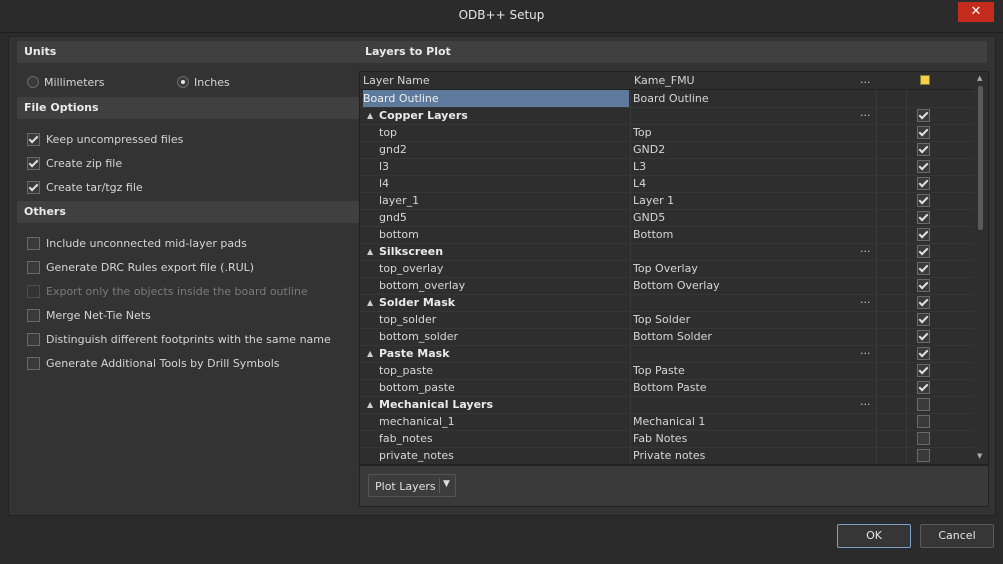 This screenshot has height=564, width=1003. I want to click on layer-mapping-cell: Top Overlay, so click(665, 268).